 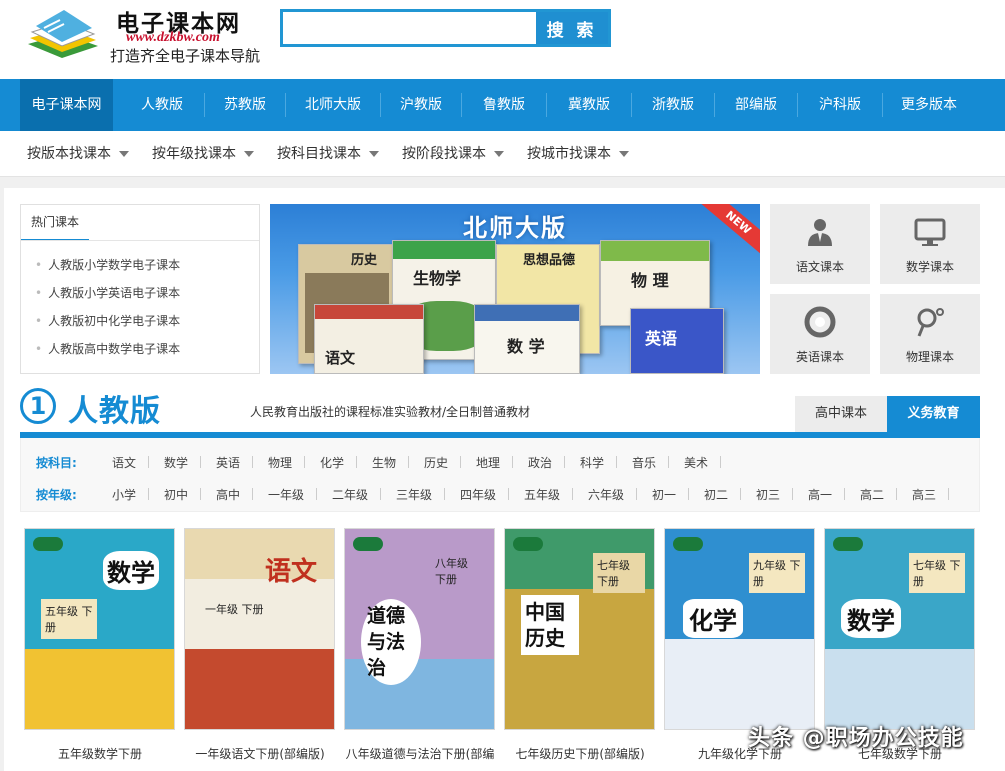 I want to click on subject-link: 地理, so click(x=488, y=462).